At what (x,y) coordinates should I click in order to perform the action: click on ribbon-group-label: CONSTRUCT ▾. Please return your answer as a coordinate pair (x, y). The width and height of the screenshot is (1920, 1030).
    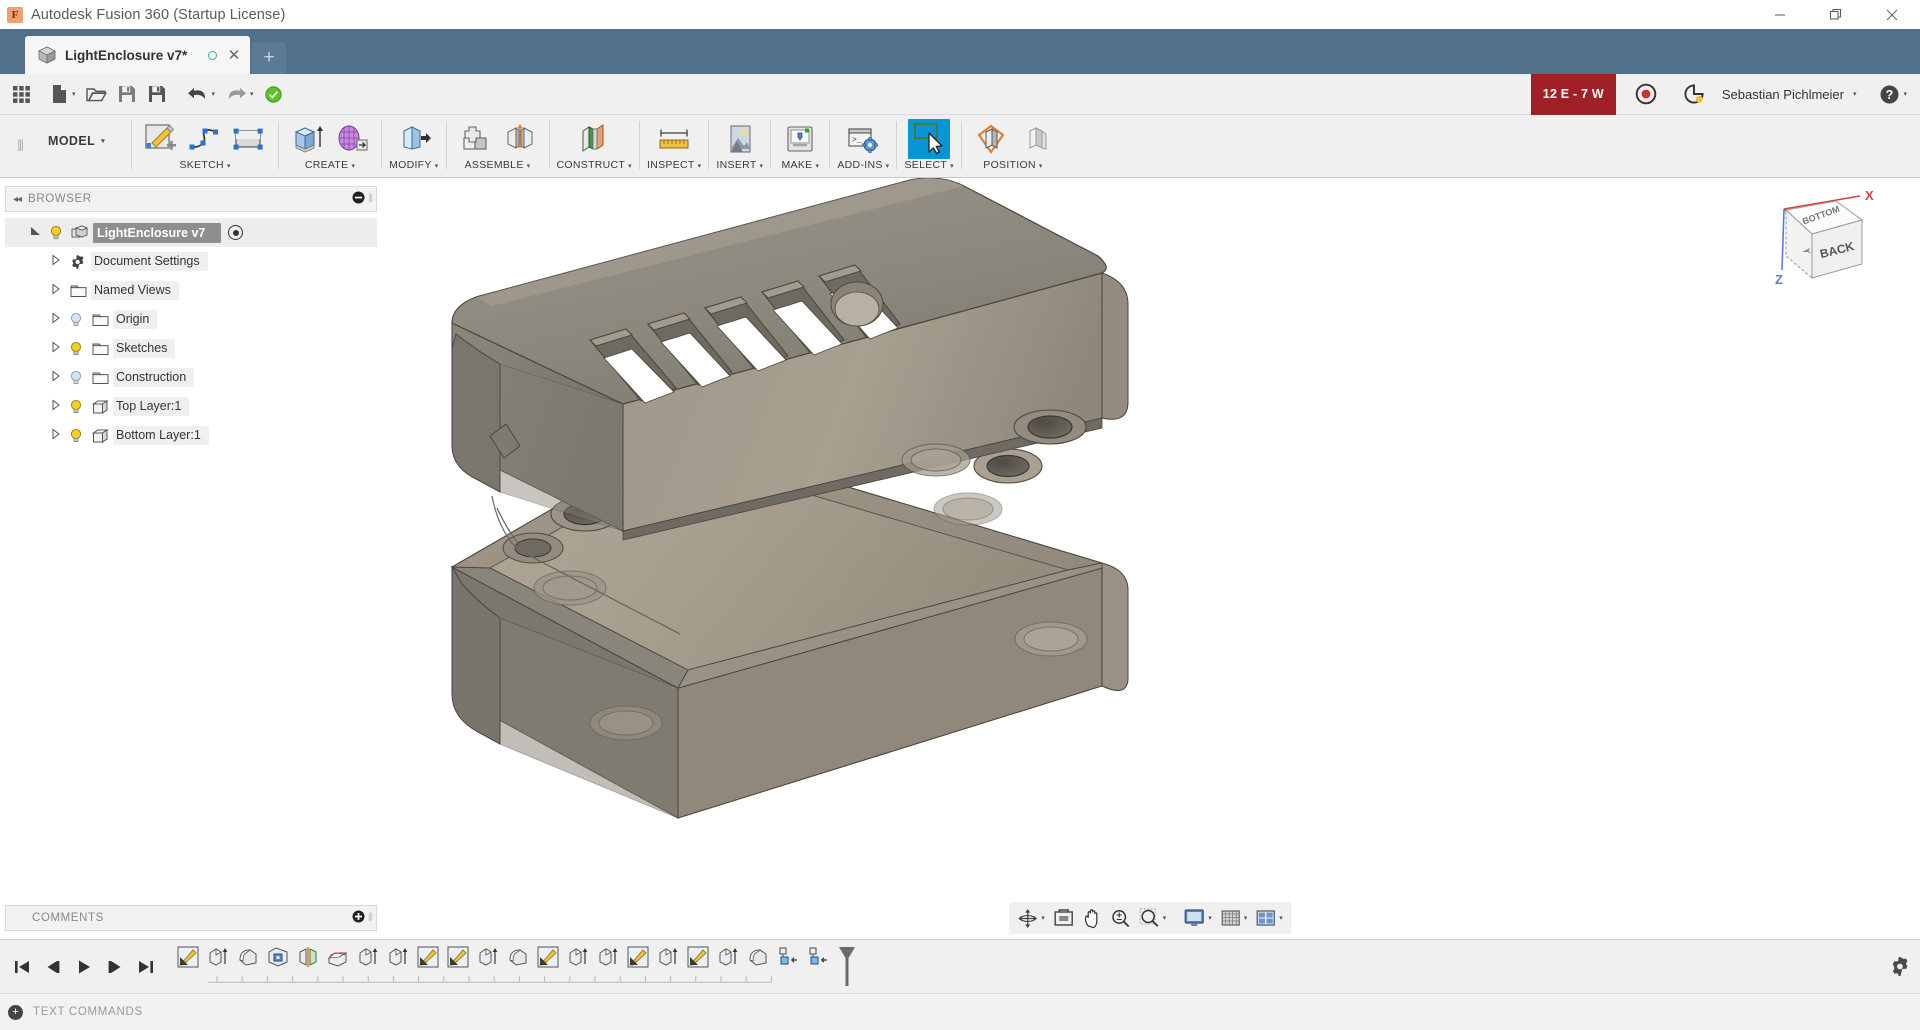
    Looking at the image, I should click on (594, 168).